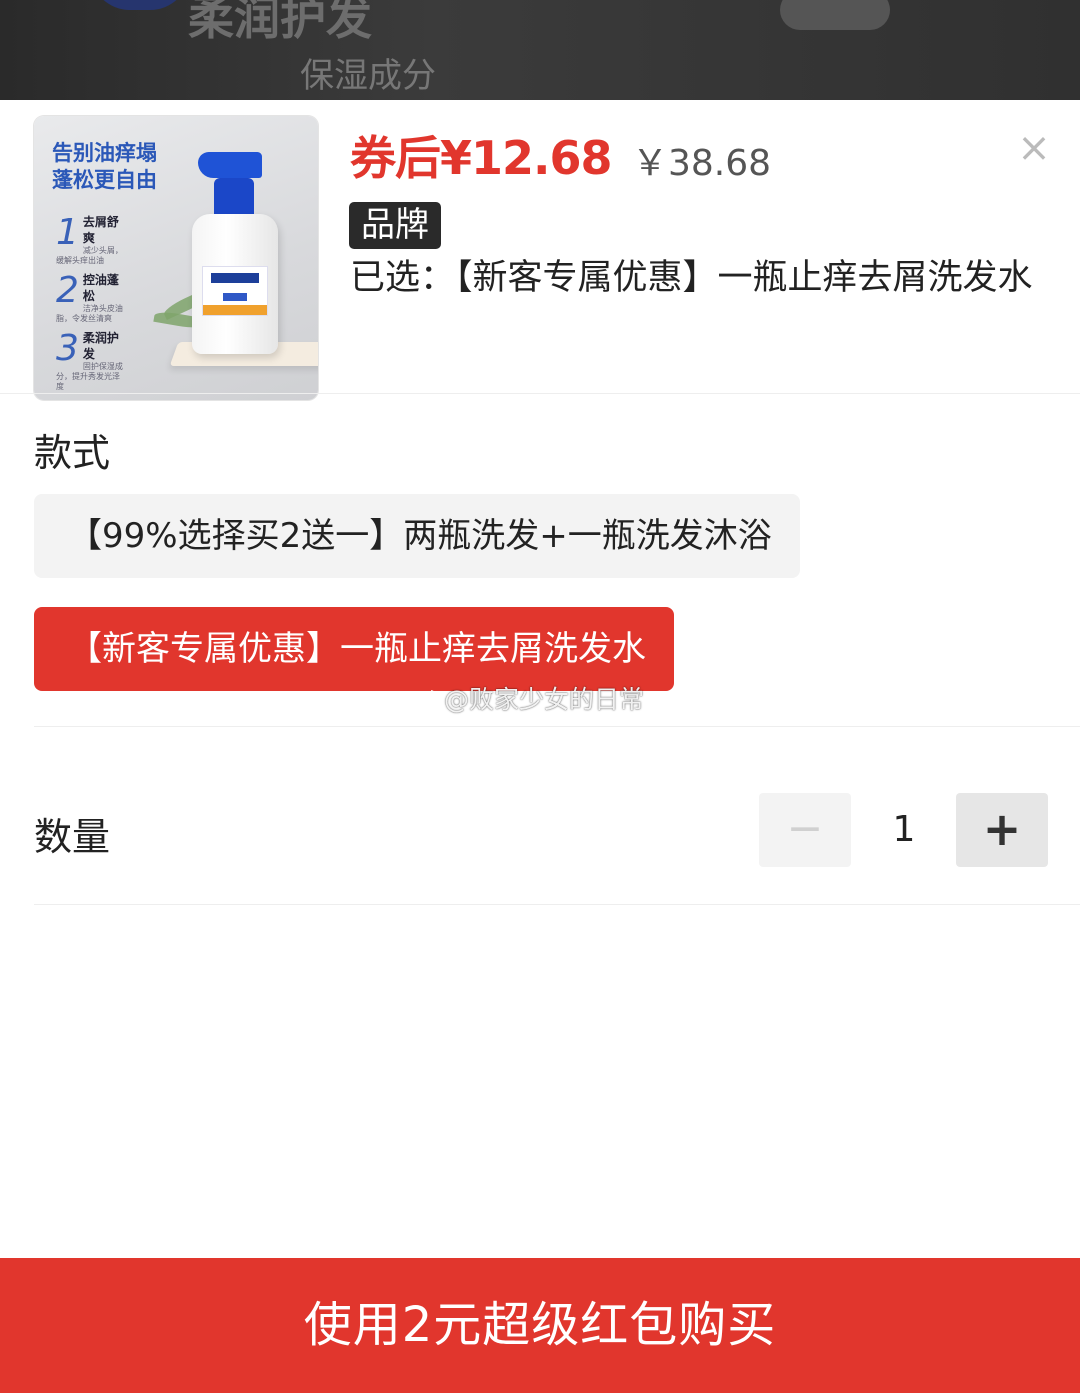 The width and height of the screenshot is (1080, 1393). Describe the element at coordinates (691, 278) in the screenshot. I see `selected-sku-text: 已选：【新客专属优惠】一瓶止痒去屑洗发水` at that location.